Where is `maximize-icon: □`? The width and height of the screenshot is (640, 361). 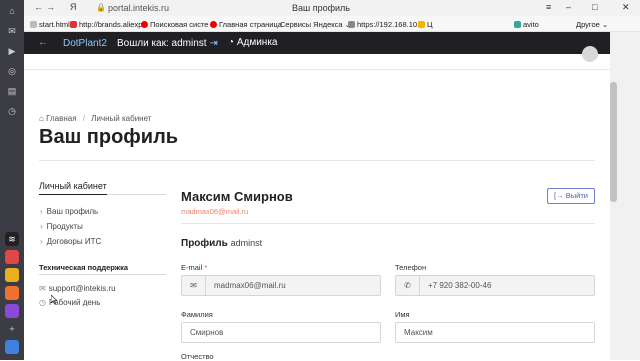
maximize-icon: □ is located at coordinates (594, 7).